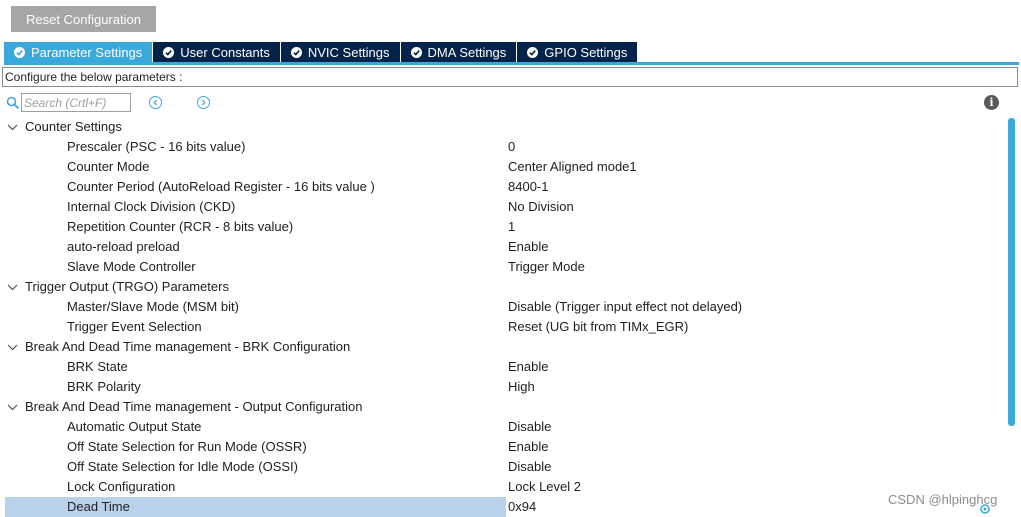  What do you see at coordinates (502, 167) in the screenshot?
I see `parameter-row: Counter Mode Center Aligned mode1` at bounding box center [502, 167].